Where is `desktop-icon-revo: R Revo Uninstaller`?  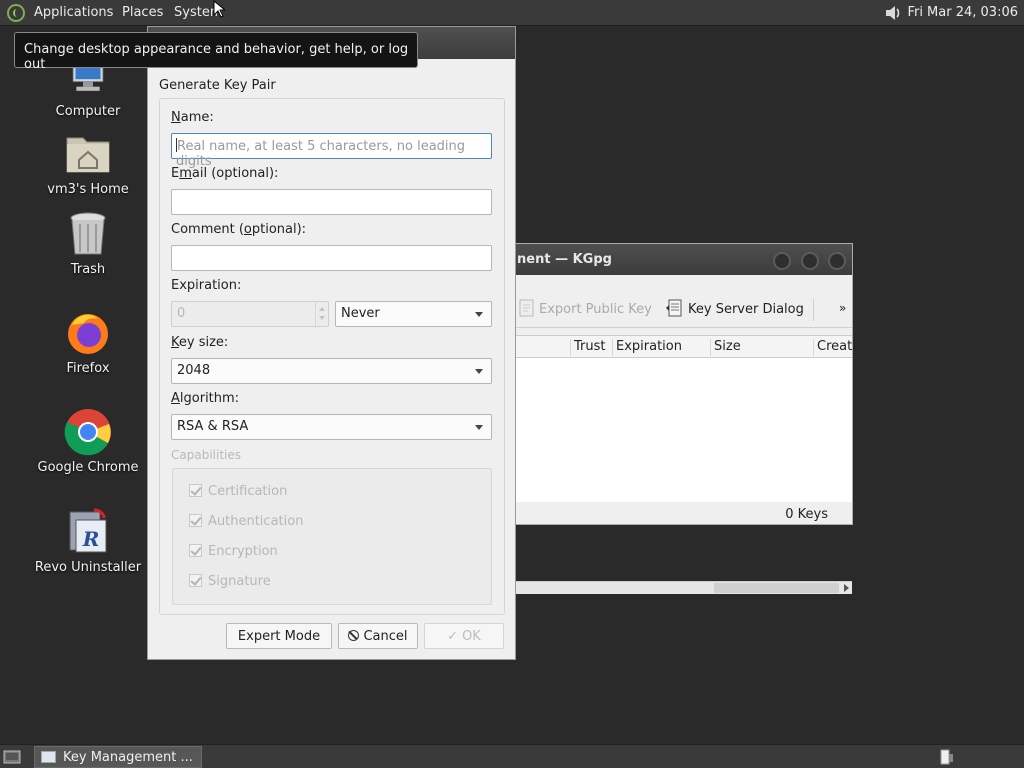
desktop-icon-revo: R Revo Uninstaller is located at coordinates (88, 541).